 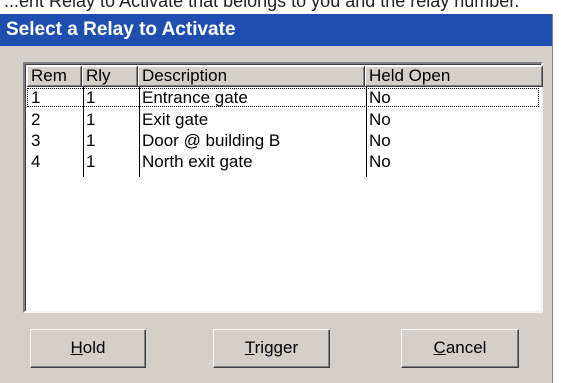 I want to click on cancel-button: Cancel, so click(x=460, y=348).